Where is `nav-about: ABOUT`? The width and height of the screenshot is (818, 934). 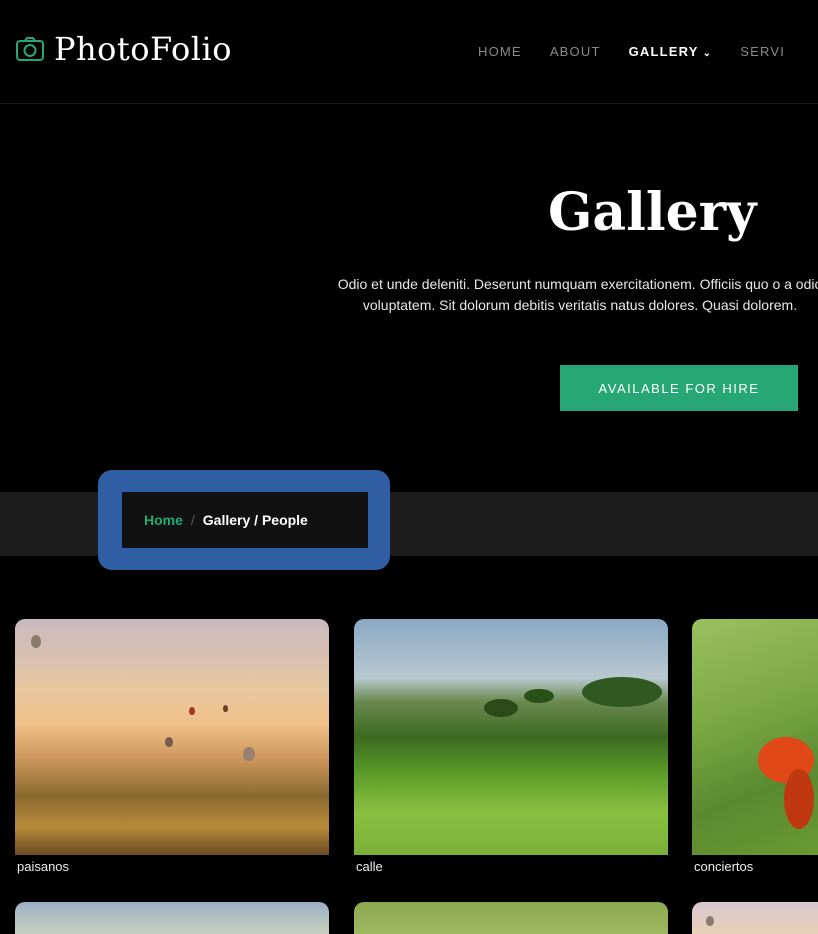
nav-about: ABOUT is located at coordinates (575, 51).